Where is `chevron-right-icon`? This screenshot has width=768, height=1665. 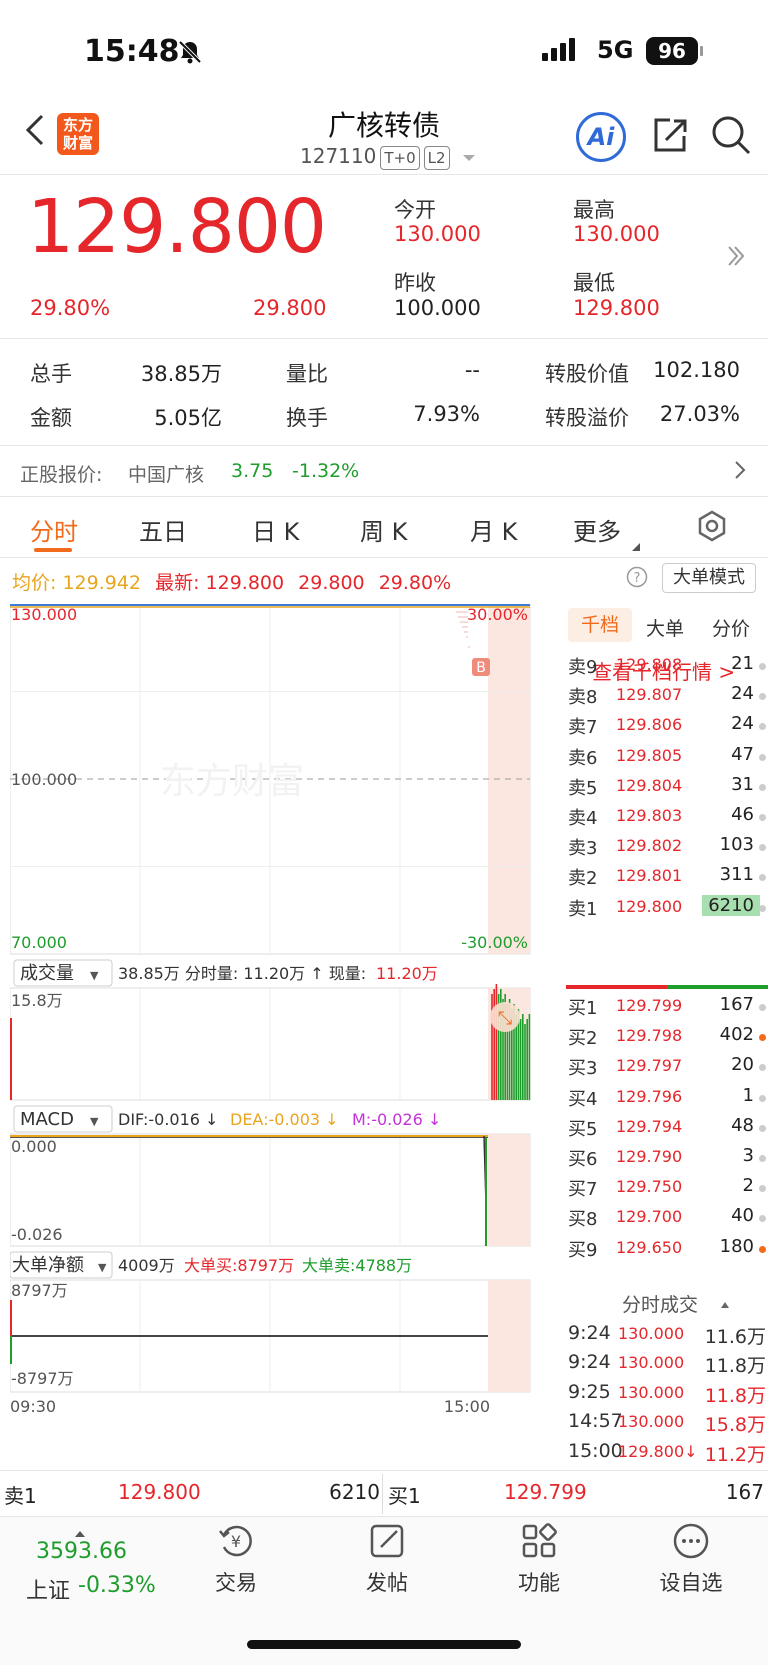 chevron-right-icon is located at coordinates (740, 472).